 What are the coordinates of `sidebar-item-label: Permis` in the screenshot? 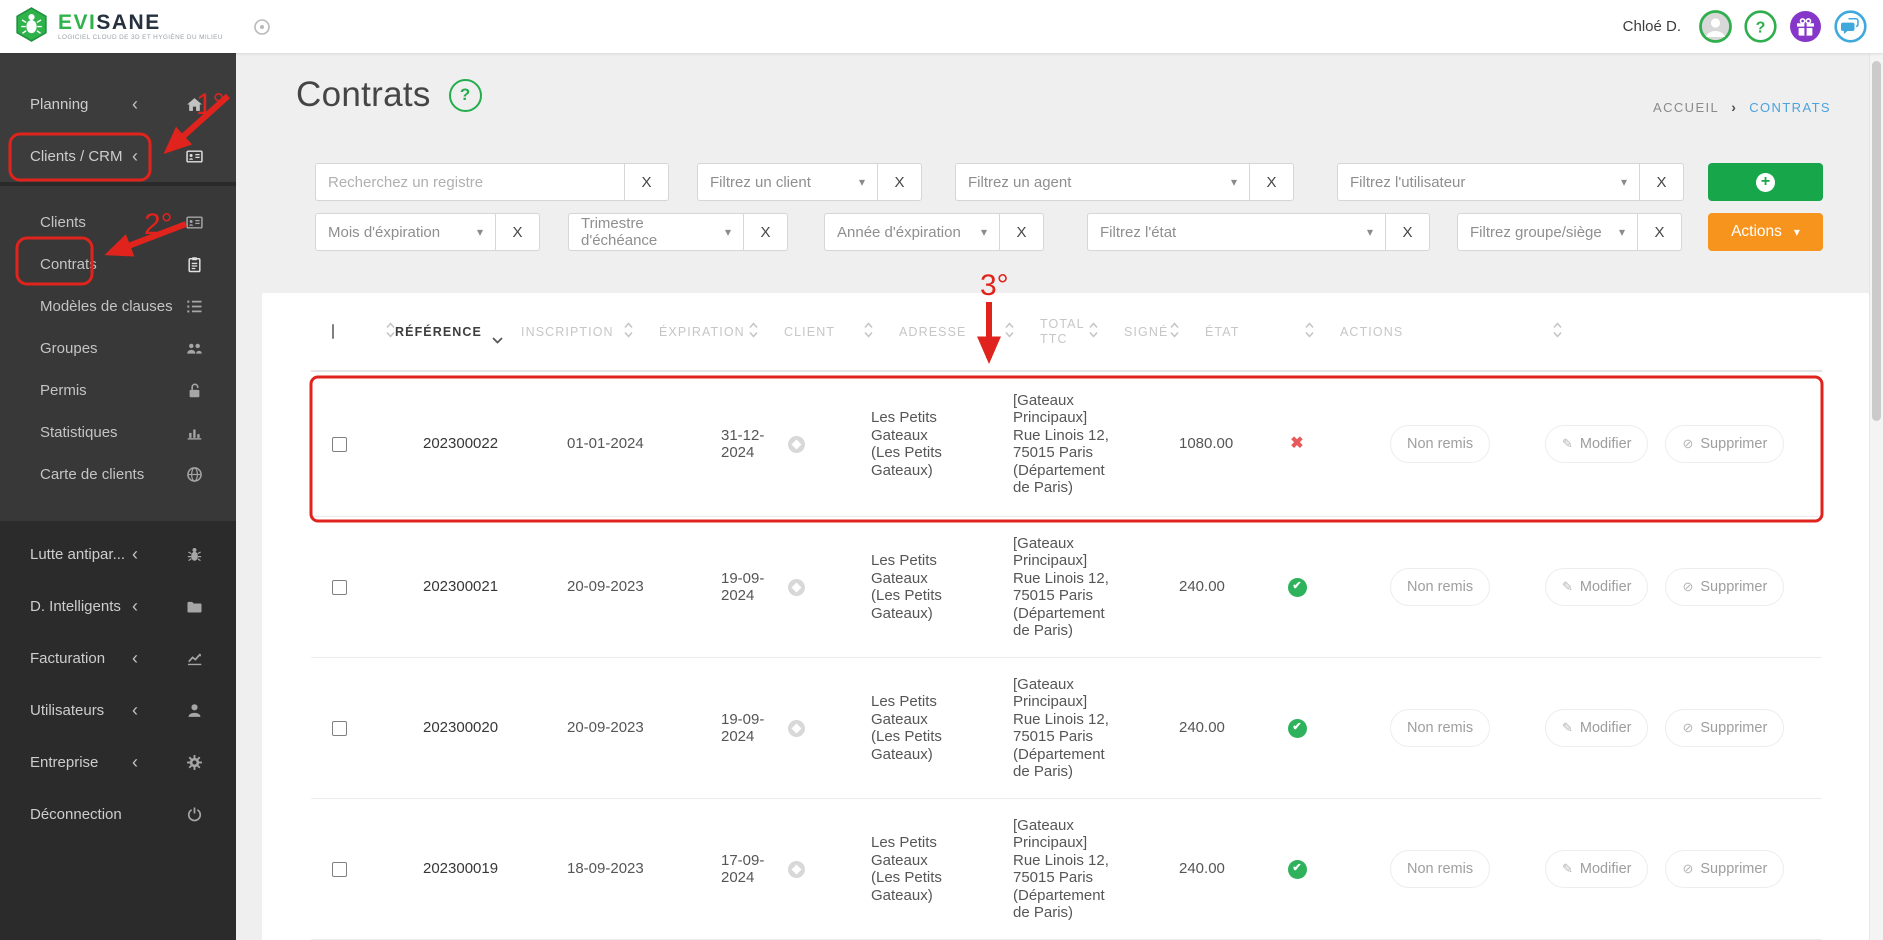 It's located at (63, 390).